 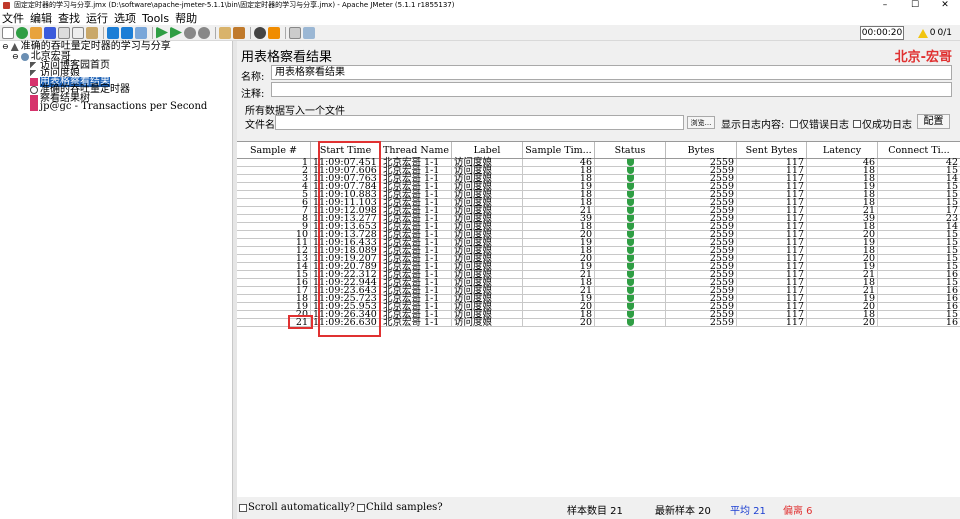 I want to click on close-button: ✕, so click(x=945, y=5).